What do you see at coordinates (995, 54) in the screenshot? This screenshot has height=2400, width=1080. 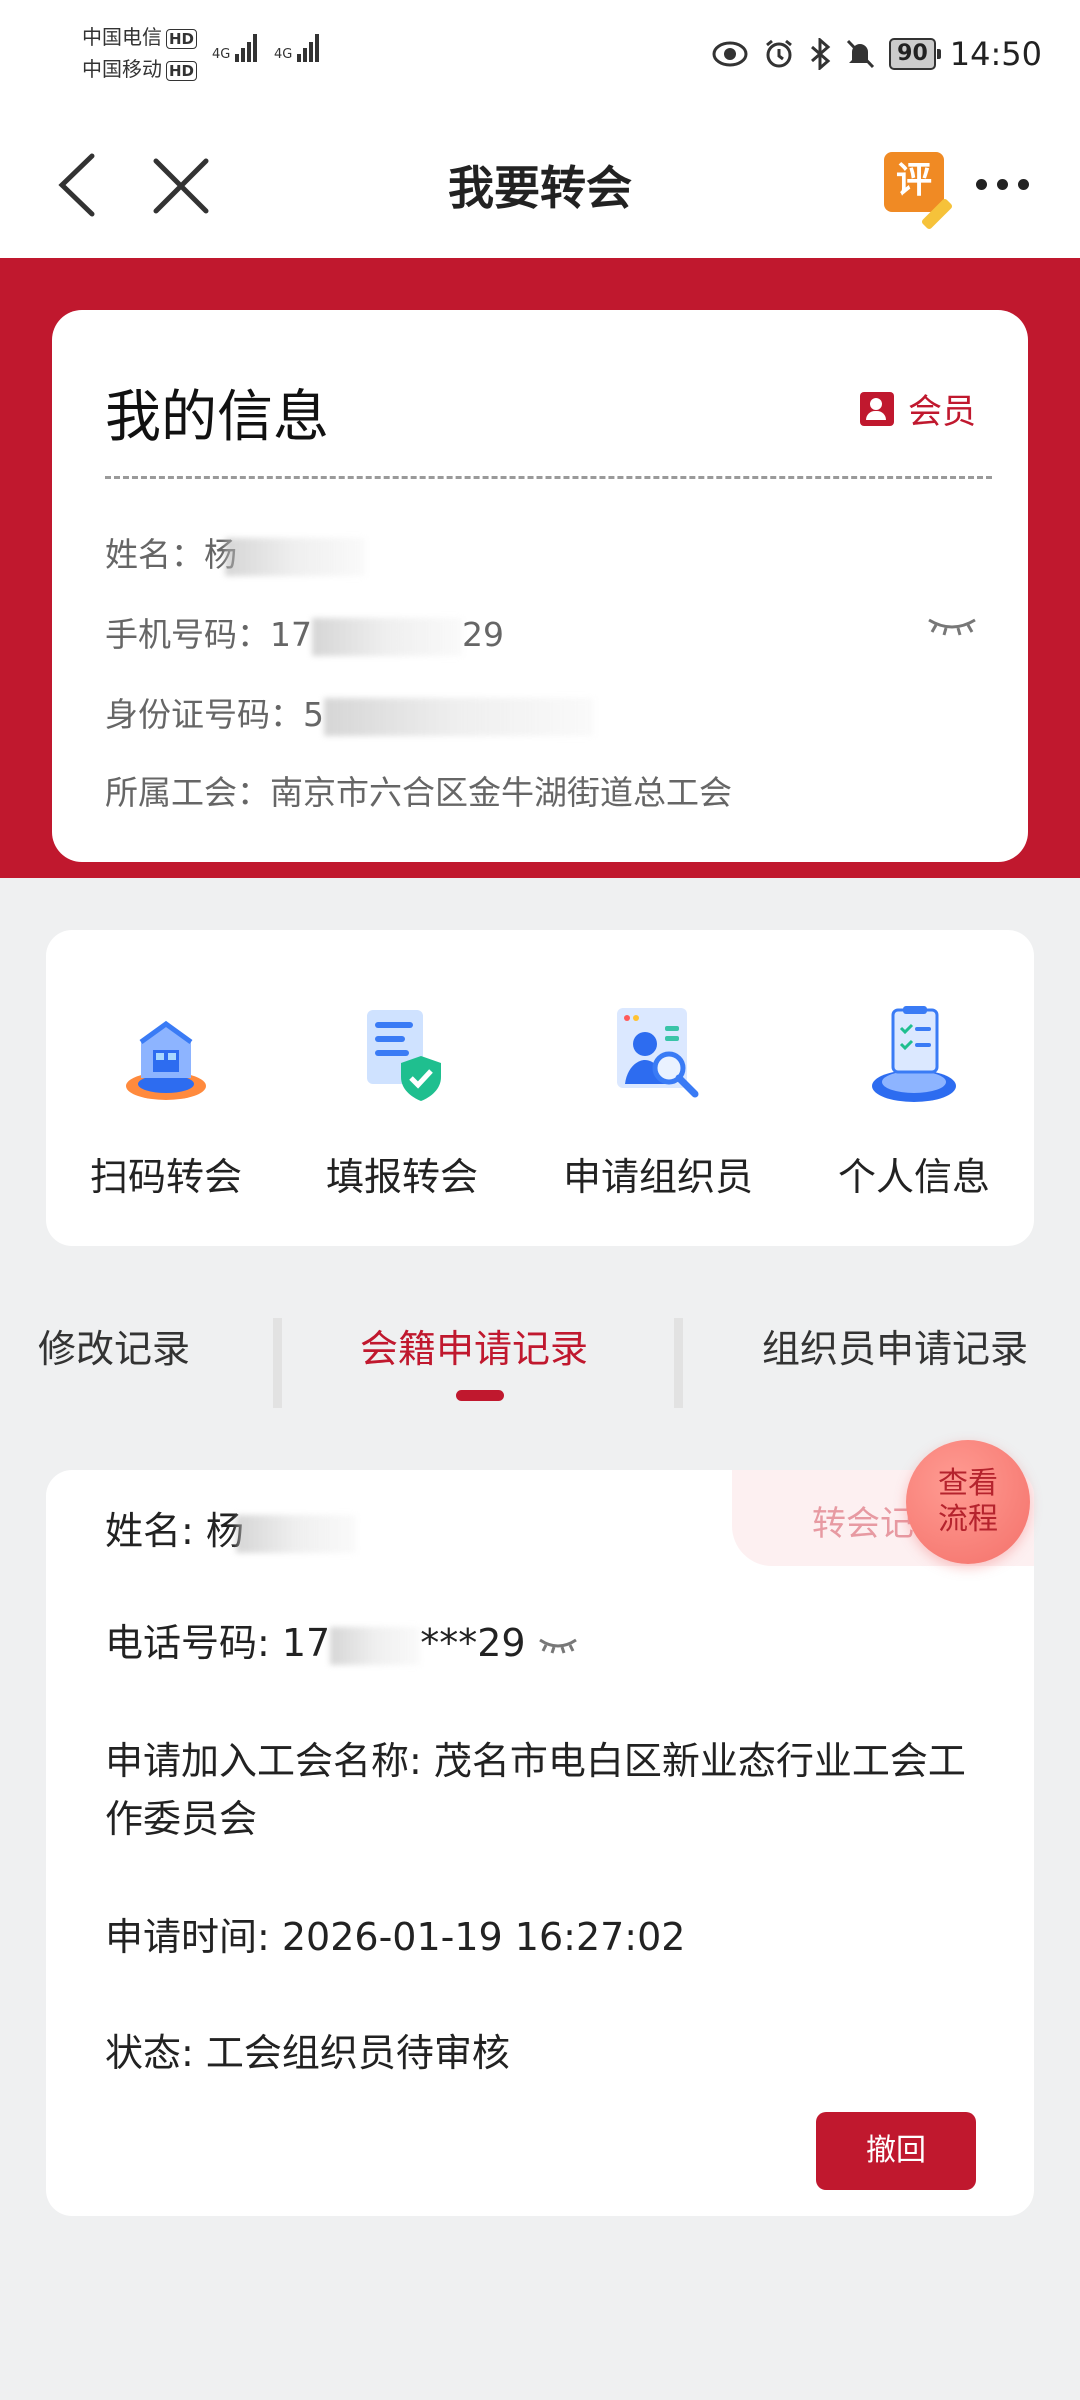 I see `clock-time: 14:50` at bounding box center [995, 54].